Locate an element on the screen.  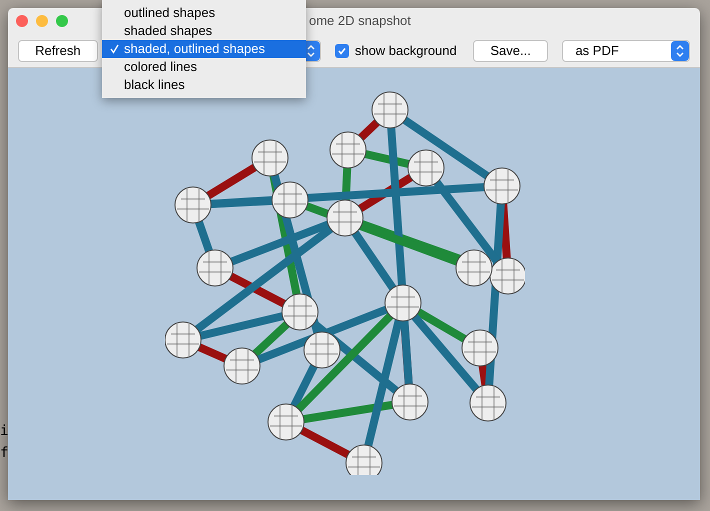
zoom-icon is located at coordinates (62, 21).